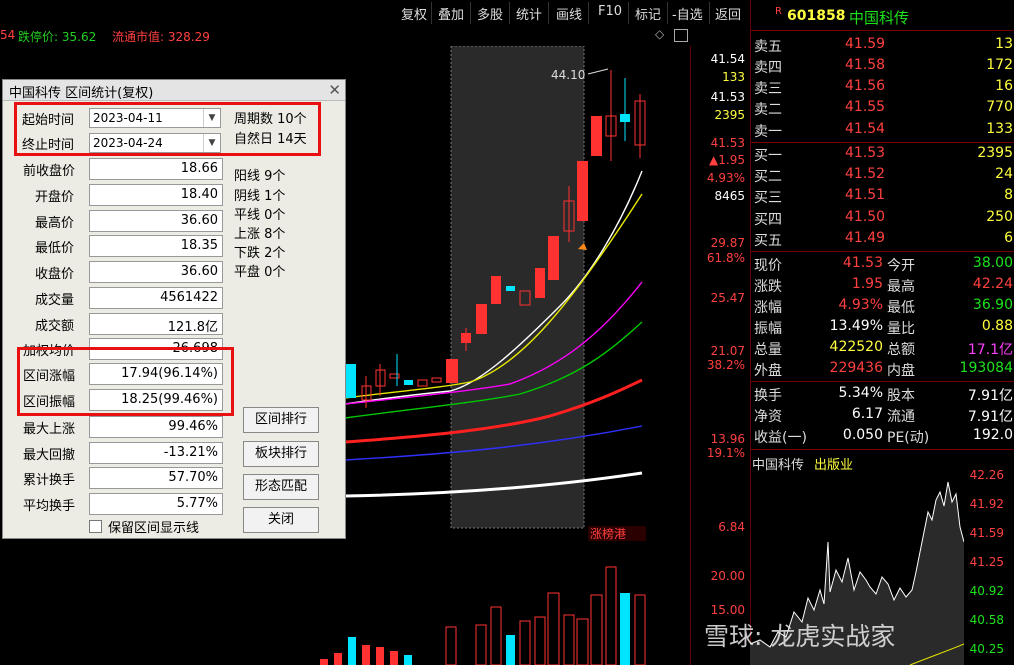 This screenshot has width=1014, height=665. What do you see at coordinates (569, 13) in the screenshot?
I see `toolbar-draw-line: 画线` at bounding box center [569, 13].